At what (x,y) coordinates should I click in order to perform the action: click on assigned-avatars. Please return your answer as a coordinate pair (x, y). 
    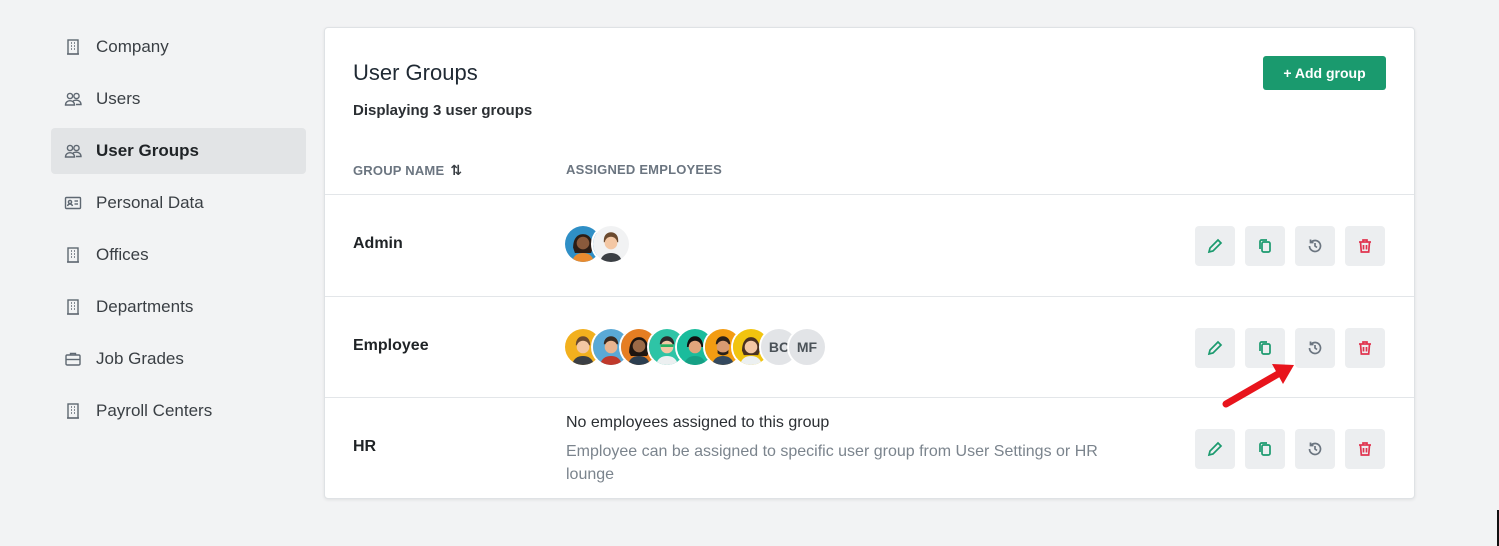
    Looking at the image, I should click on (597, 244).